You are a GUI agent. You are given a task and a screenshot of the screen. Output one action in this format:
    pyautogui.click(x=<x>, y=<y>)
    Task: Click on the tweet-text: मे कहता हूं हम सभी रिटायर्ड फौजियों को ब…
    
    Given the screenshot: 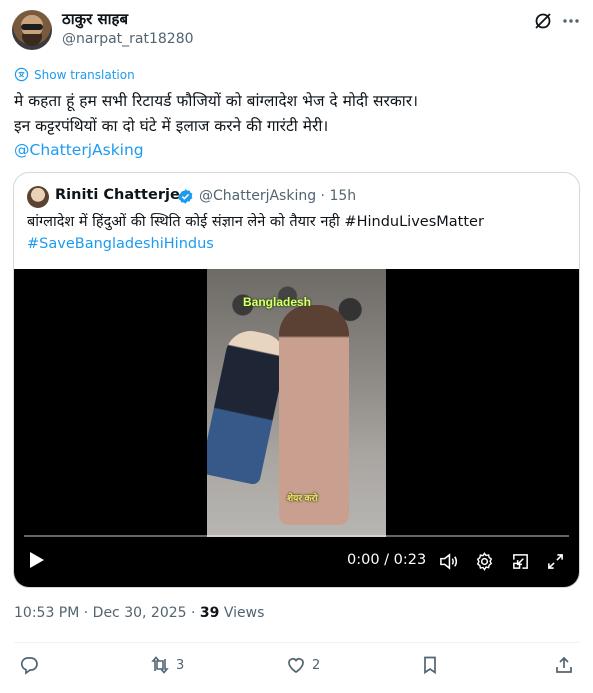 What is the action you would take?
    pyautogui.click(x=294, y=126)
    